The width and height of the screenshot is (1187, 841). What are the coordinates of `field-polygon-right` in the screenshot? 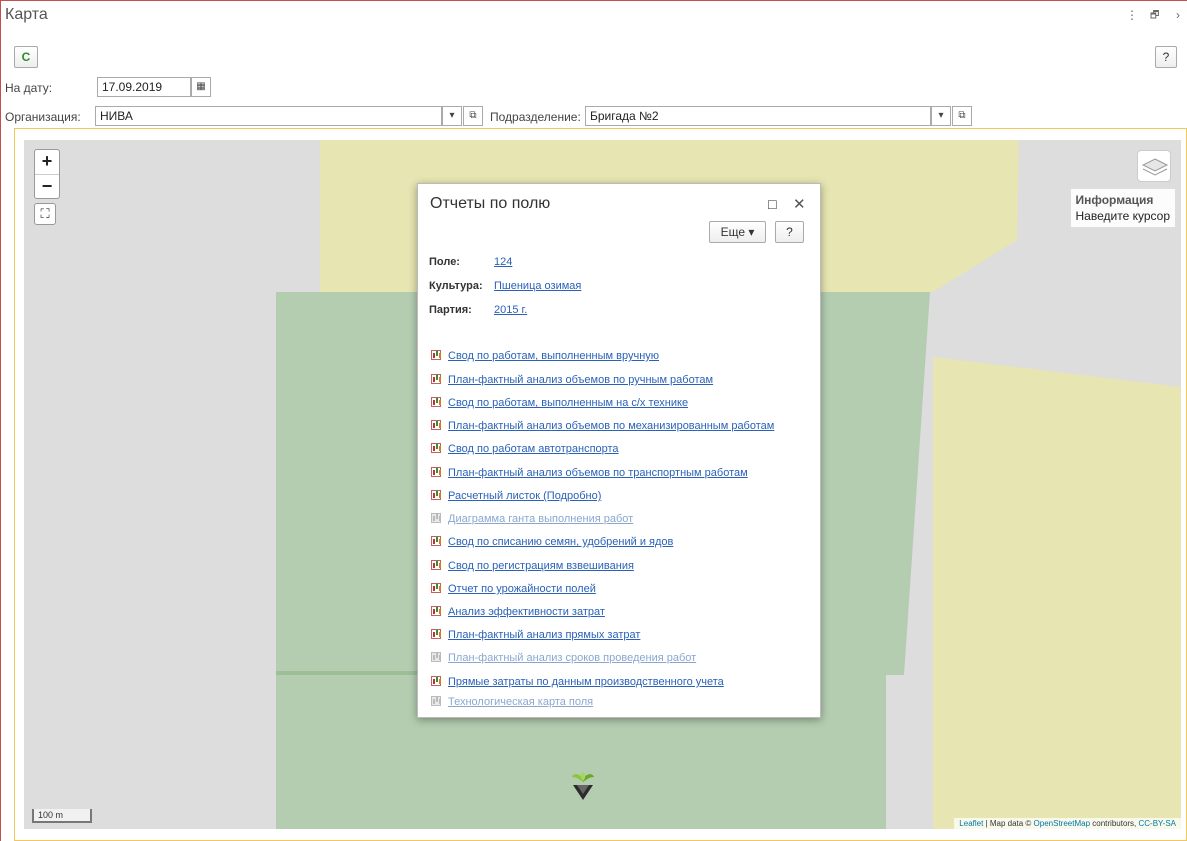 It's located at (1057, 593).